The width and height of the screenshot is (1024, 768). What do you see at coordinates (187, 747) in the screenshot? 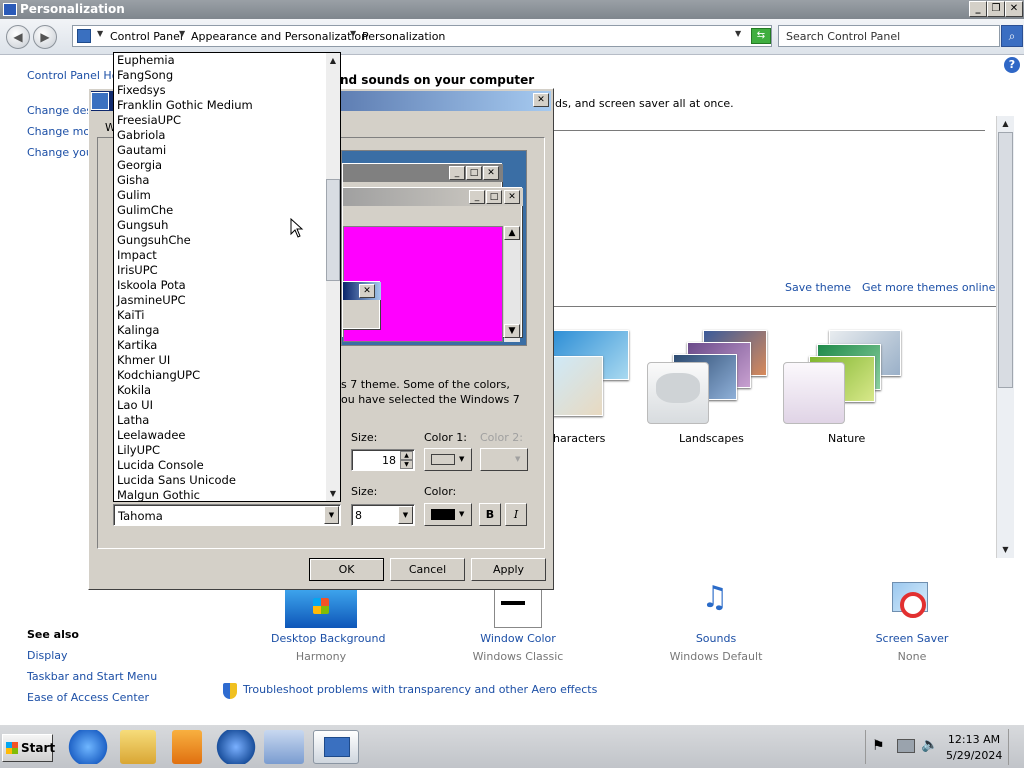
I see `media-player-icon` at bounding box center [187, 747].